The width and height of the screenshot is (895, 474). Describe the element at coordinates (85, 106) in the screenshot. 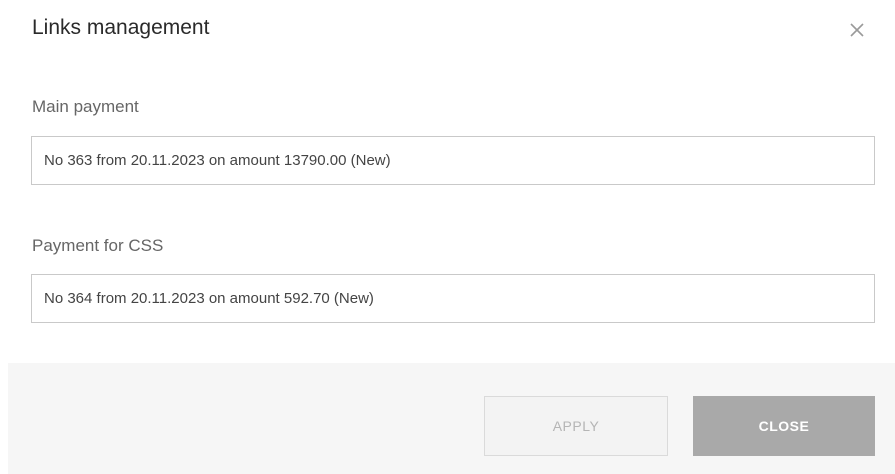

I see `main-payment-label: Main payment` at that location.